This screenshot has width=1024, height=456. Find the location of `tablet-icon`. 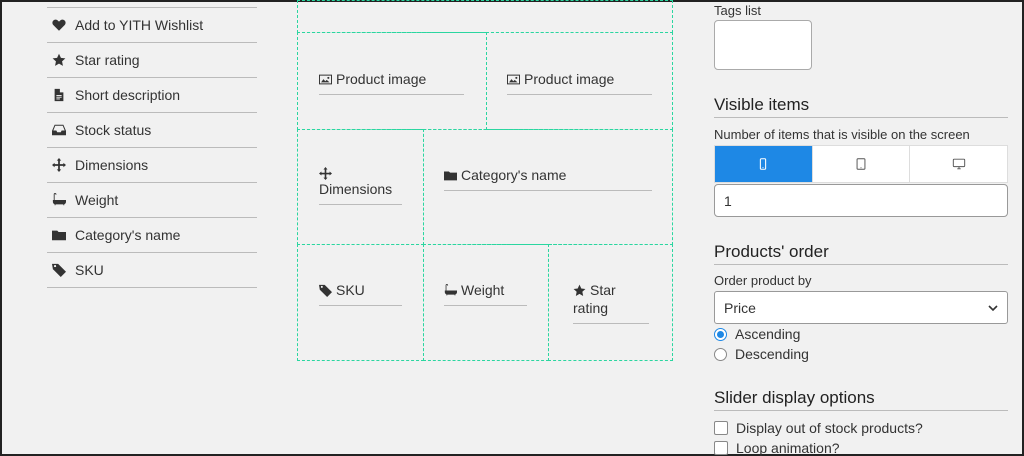

tablet-icon is located at coordinates (861, 164).